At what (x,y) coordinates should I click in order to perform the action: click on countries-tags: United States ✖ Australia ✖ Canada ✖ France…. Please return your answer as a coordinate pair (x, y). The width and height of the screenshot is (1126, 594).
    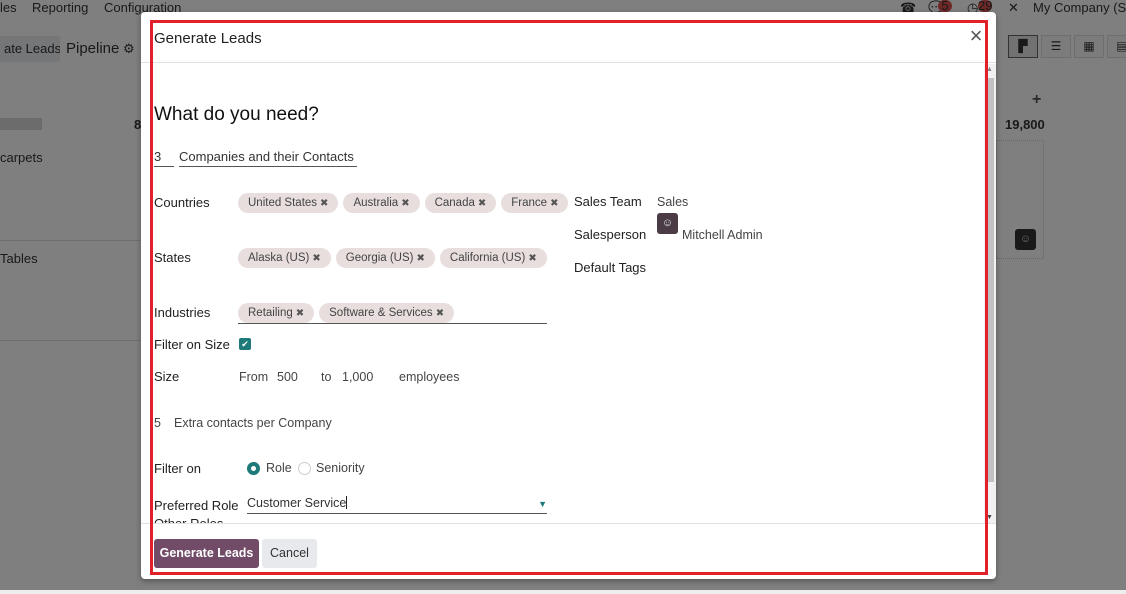
    Looking at the image, I should click on (403, 203).